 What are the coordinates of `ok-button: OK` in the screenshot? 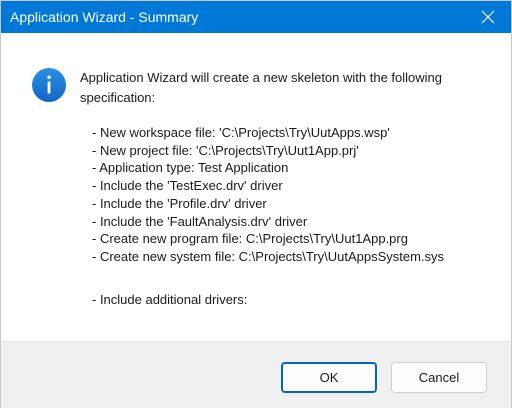 It's located at (329, 377).